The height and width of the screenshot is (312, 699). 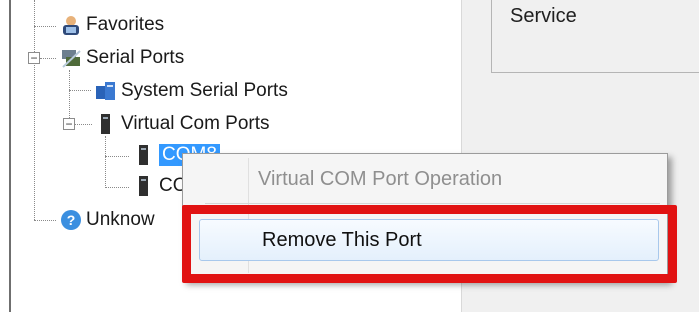 I want to click on menu-separator, so click(x=432, y=203).